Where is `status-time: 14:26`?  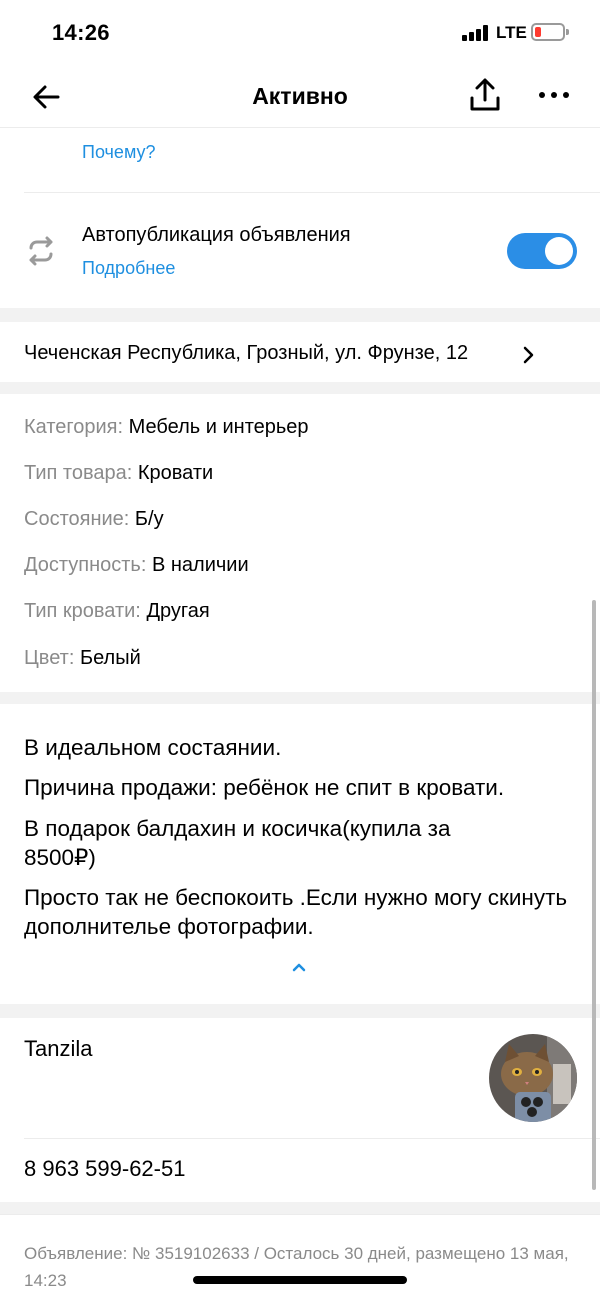 status-time: 14:26 is located at coordinates (81, 32).